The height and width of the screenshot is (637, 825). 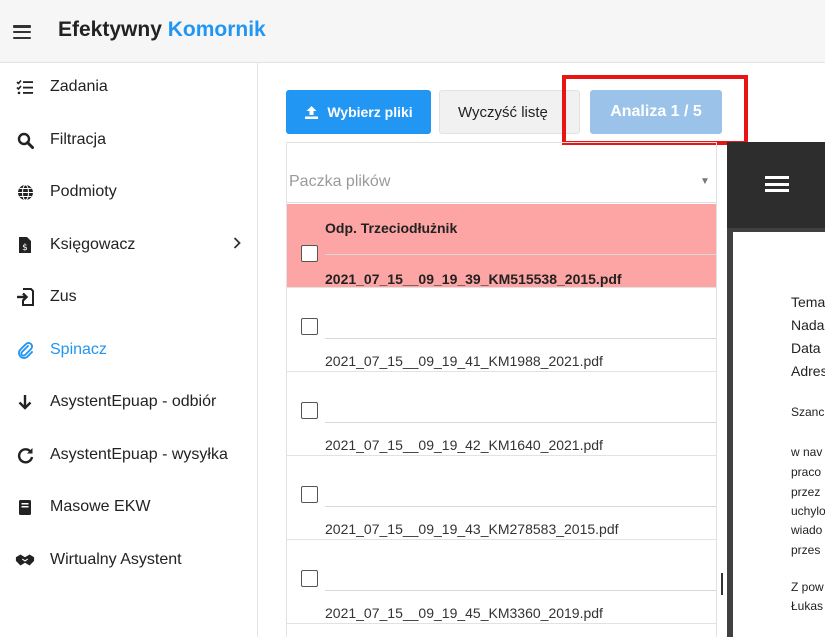 What do you see at coordinates (501, 173) in the screenshot?
I see `file-package-select: Paczka plików ▼` at bounding box center [501, 173].